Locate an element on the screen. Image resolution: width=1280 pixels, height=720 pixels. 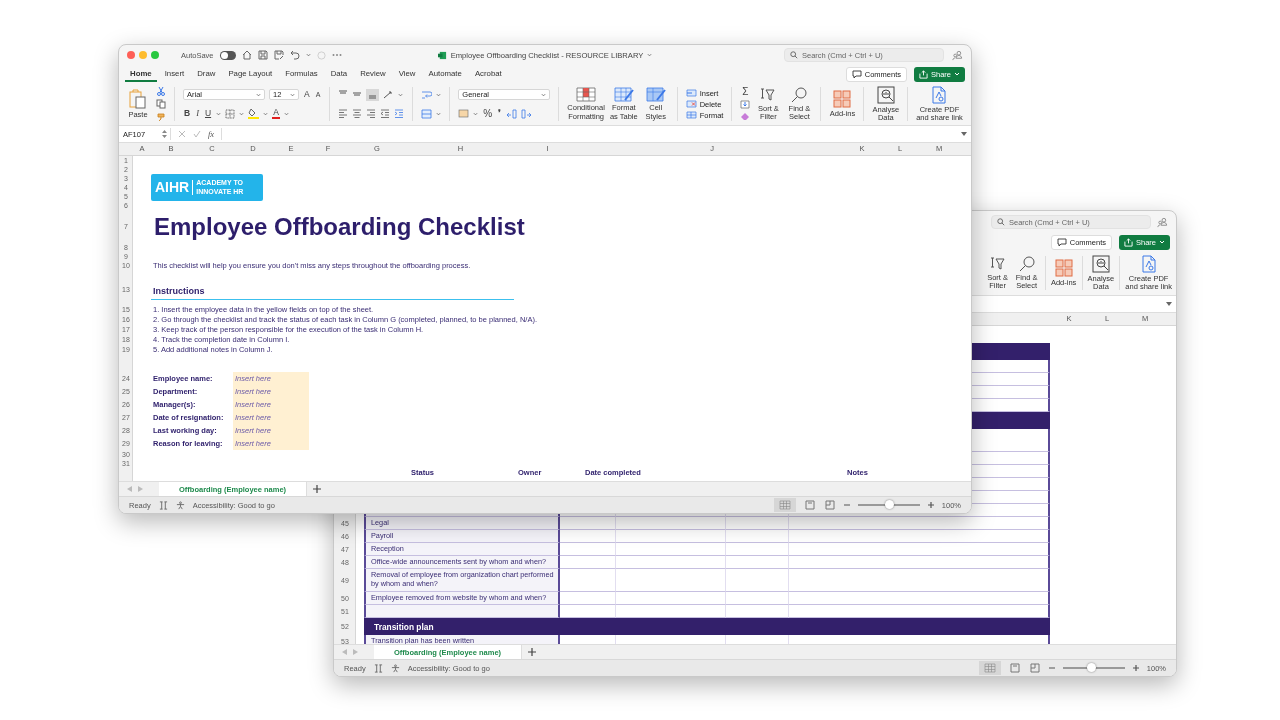
merge-cells-icon is located at coordinates (427, 113).